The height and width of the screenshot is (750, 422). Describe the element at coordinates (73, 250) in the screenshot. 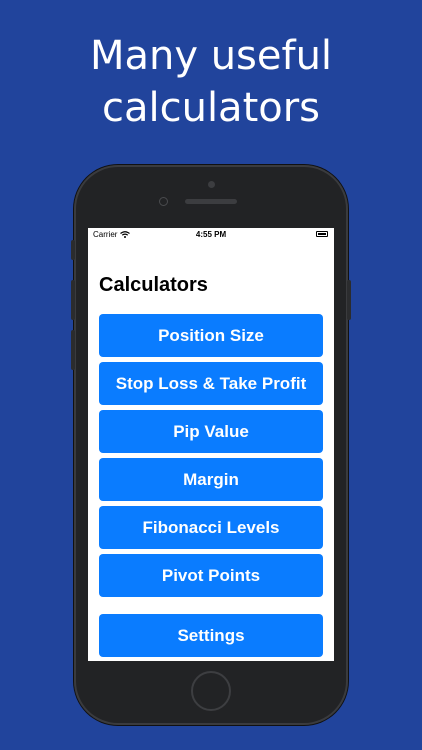

I see `mute-switch` at that location.